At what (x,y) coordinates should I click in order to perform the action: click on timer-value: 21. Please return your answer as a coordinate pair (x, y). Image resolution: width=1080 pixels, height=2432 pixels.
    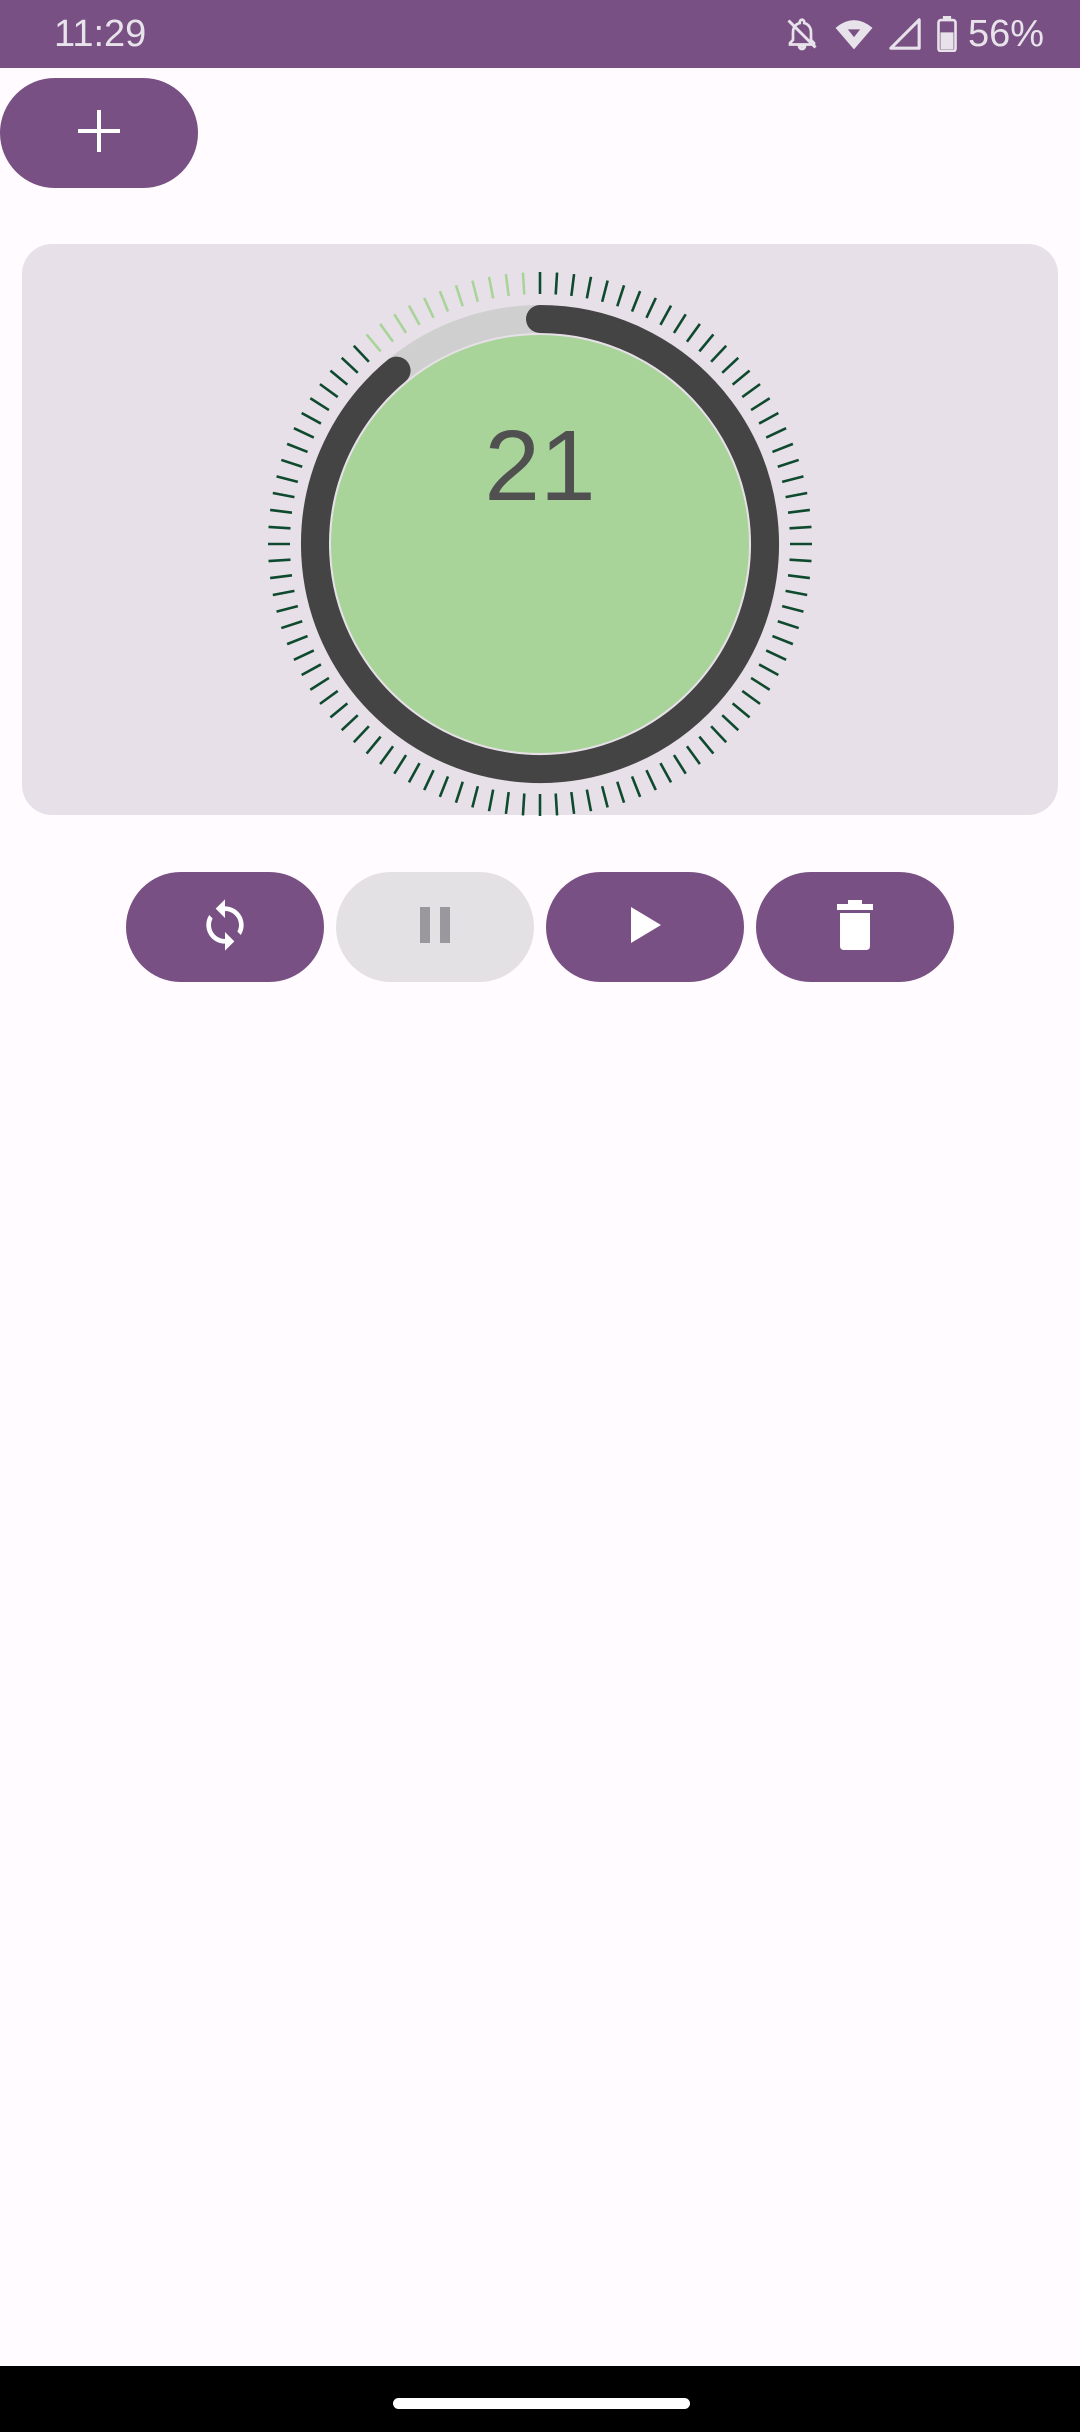
    Looking at the image, I should click on (540, 466).